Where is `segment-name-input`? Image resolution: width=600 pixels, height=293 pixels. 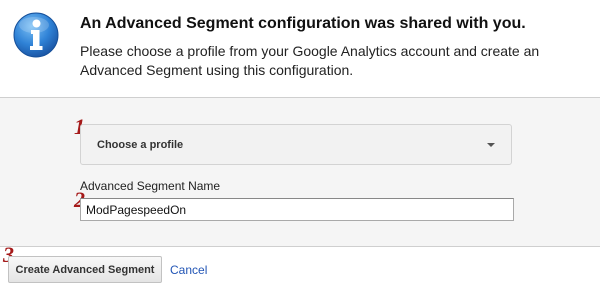 segment-name-input is located at coordinates (297, 209).